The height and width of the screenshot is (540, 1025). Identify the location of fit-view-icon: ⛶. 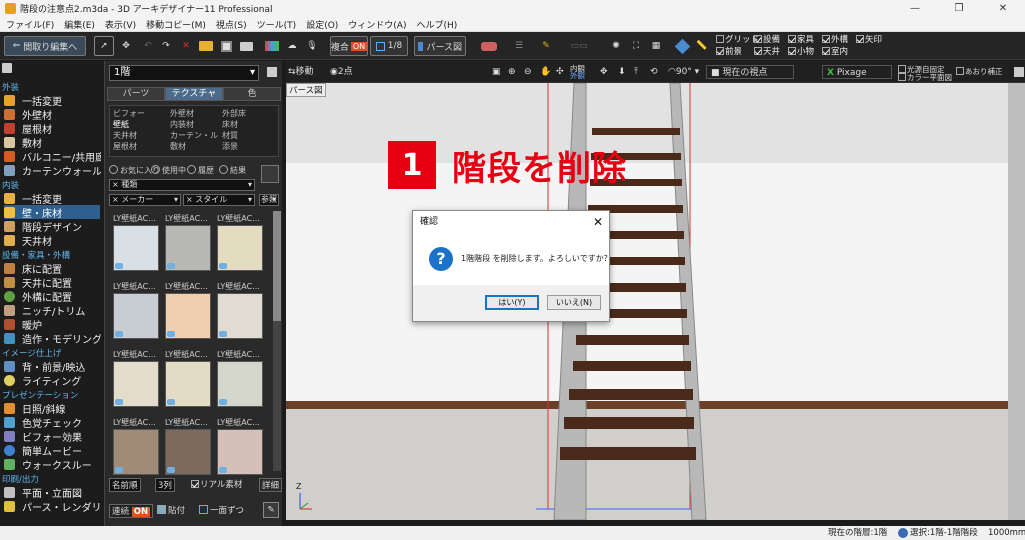
(636, 46).